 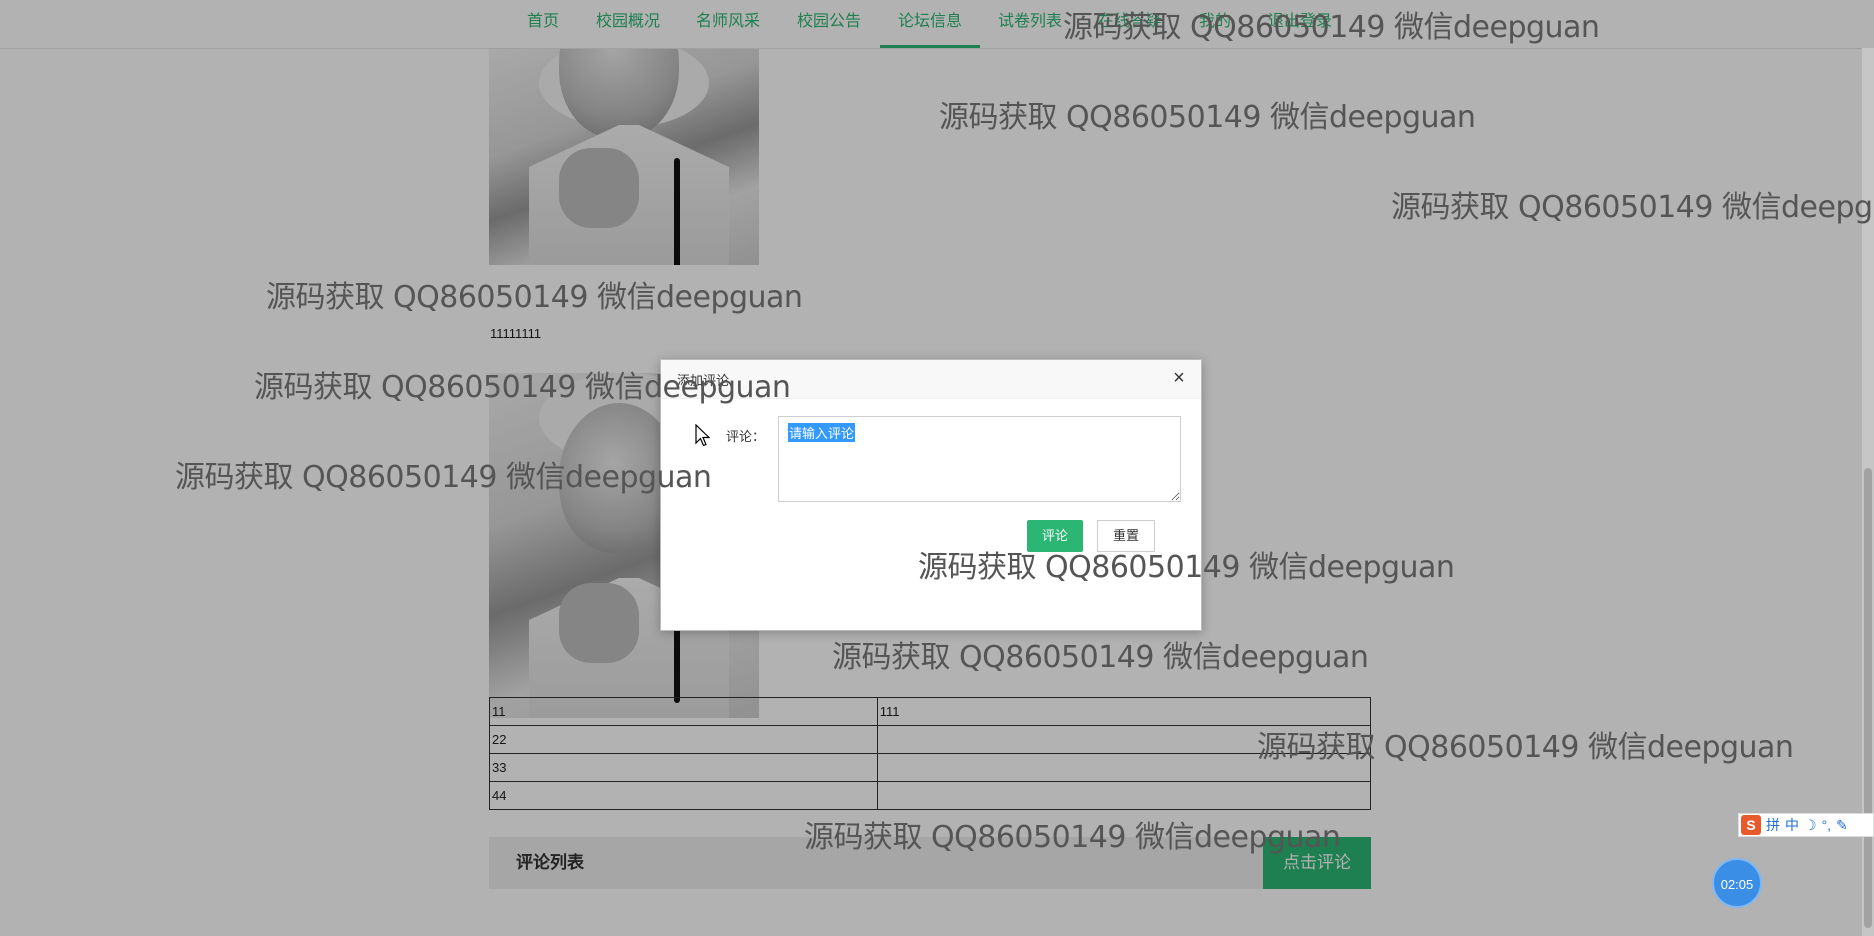 What do you see at coordinates (1737, 883) in the screenshot?
I see `recording-timer: 02:05` at bounding box center [1737, 883].